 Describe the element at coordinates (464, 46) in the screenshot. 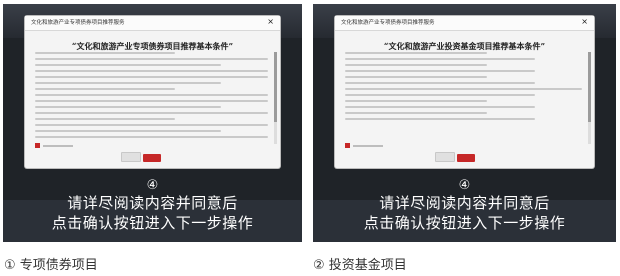

I see `document-title: “文化和旅游产业投资基金项目推荐基本条件”` at that location.